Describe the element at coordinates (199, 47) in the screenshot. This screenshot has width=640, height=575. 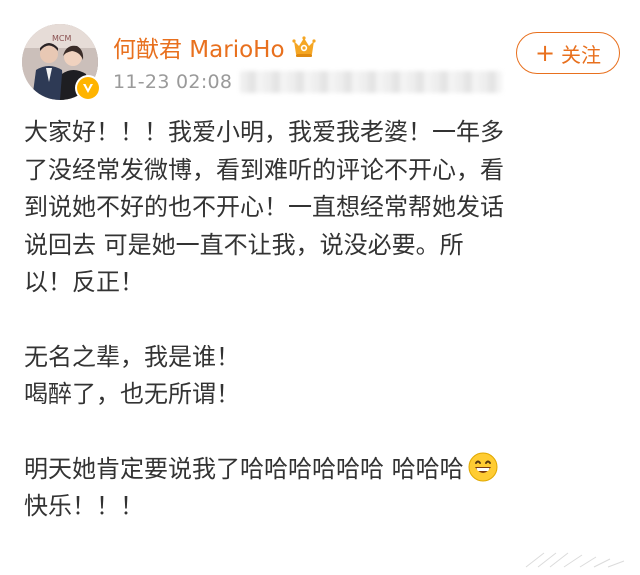
I see `username: 何猷君 MarioHo` at that location.